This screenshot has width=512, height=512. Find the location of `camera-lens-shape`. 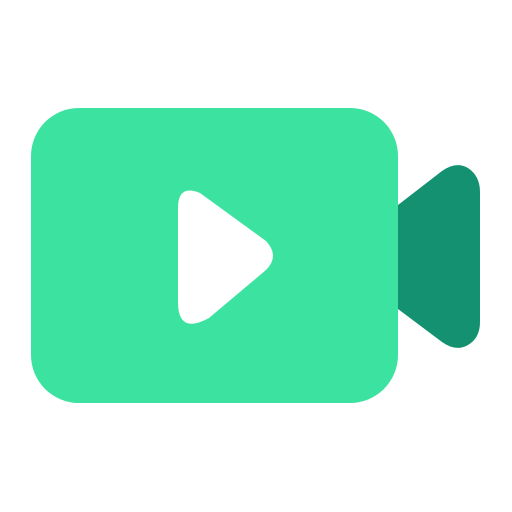

camera-lens-shape is located at coordinates (439, 256).